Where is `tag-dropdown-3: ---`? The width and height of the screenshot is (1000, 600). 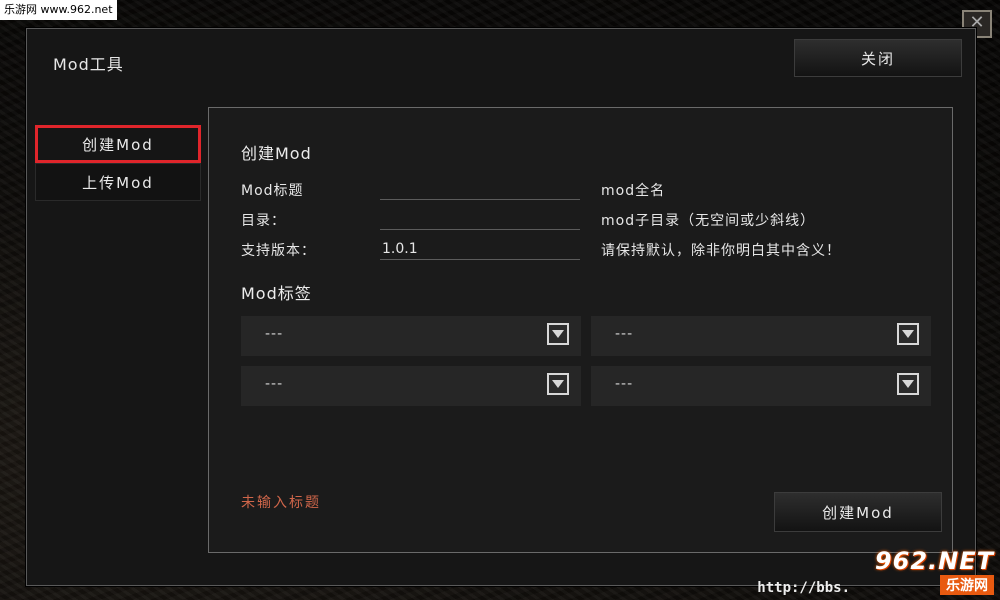
tag-dropdown-3: --- is located at coordinates (411, 386).